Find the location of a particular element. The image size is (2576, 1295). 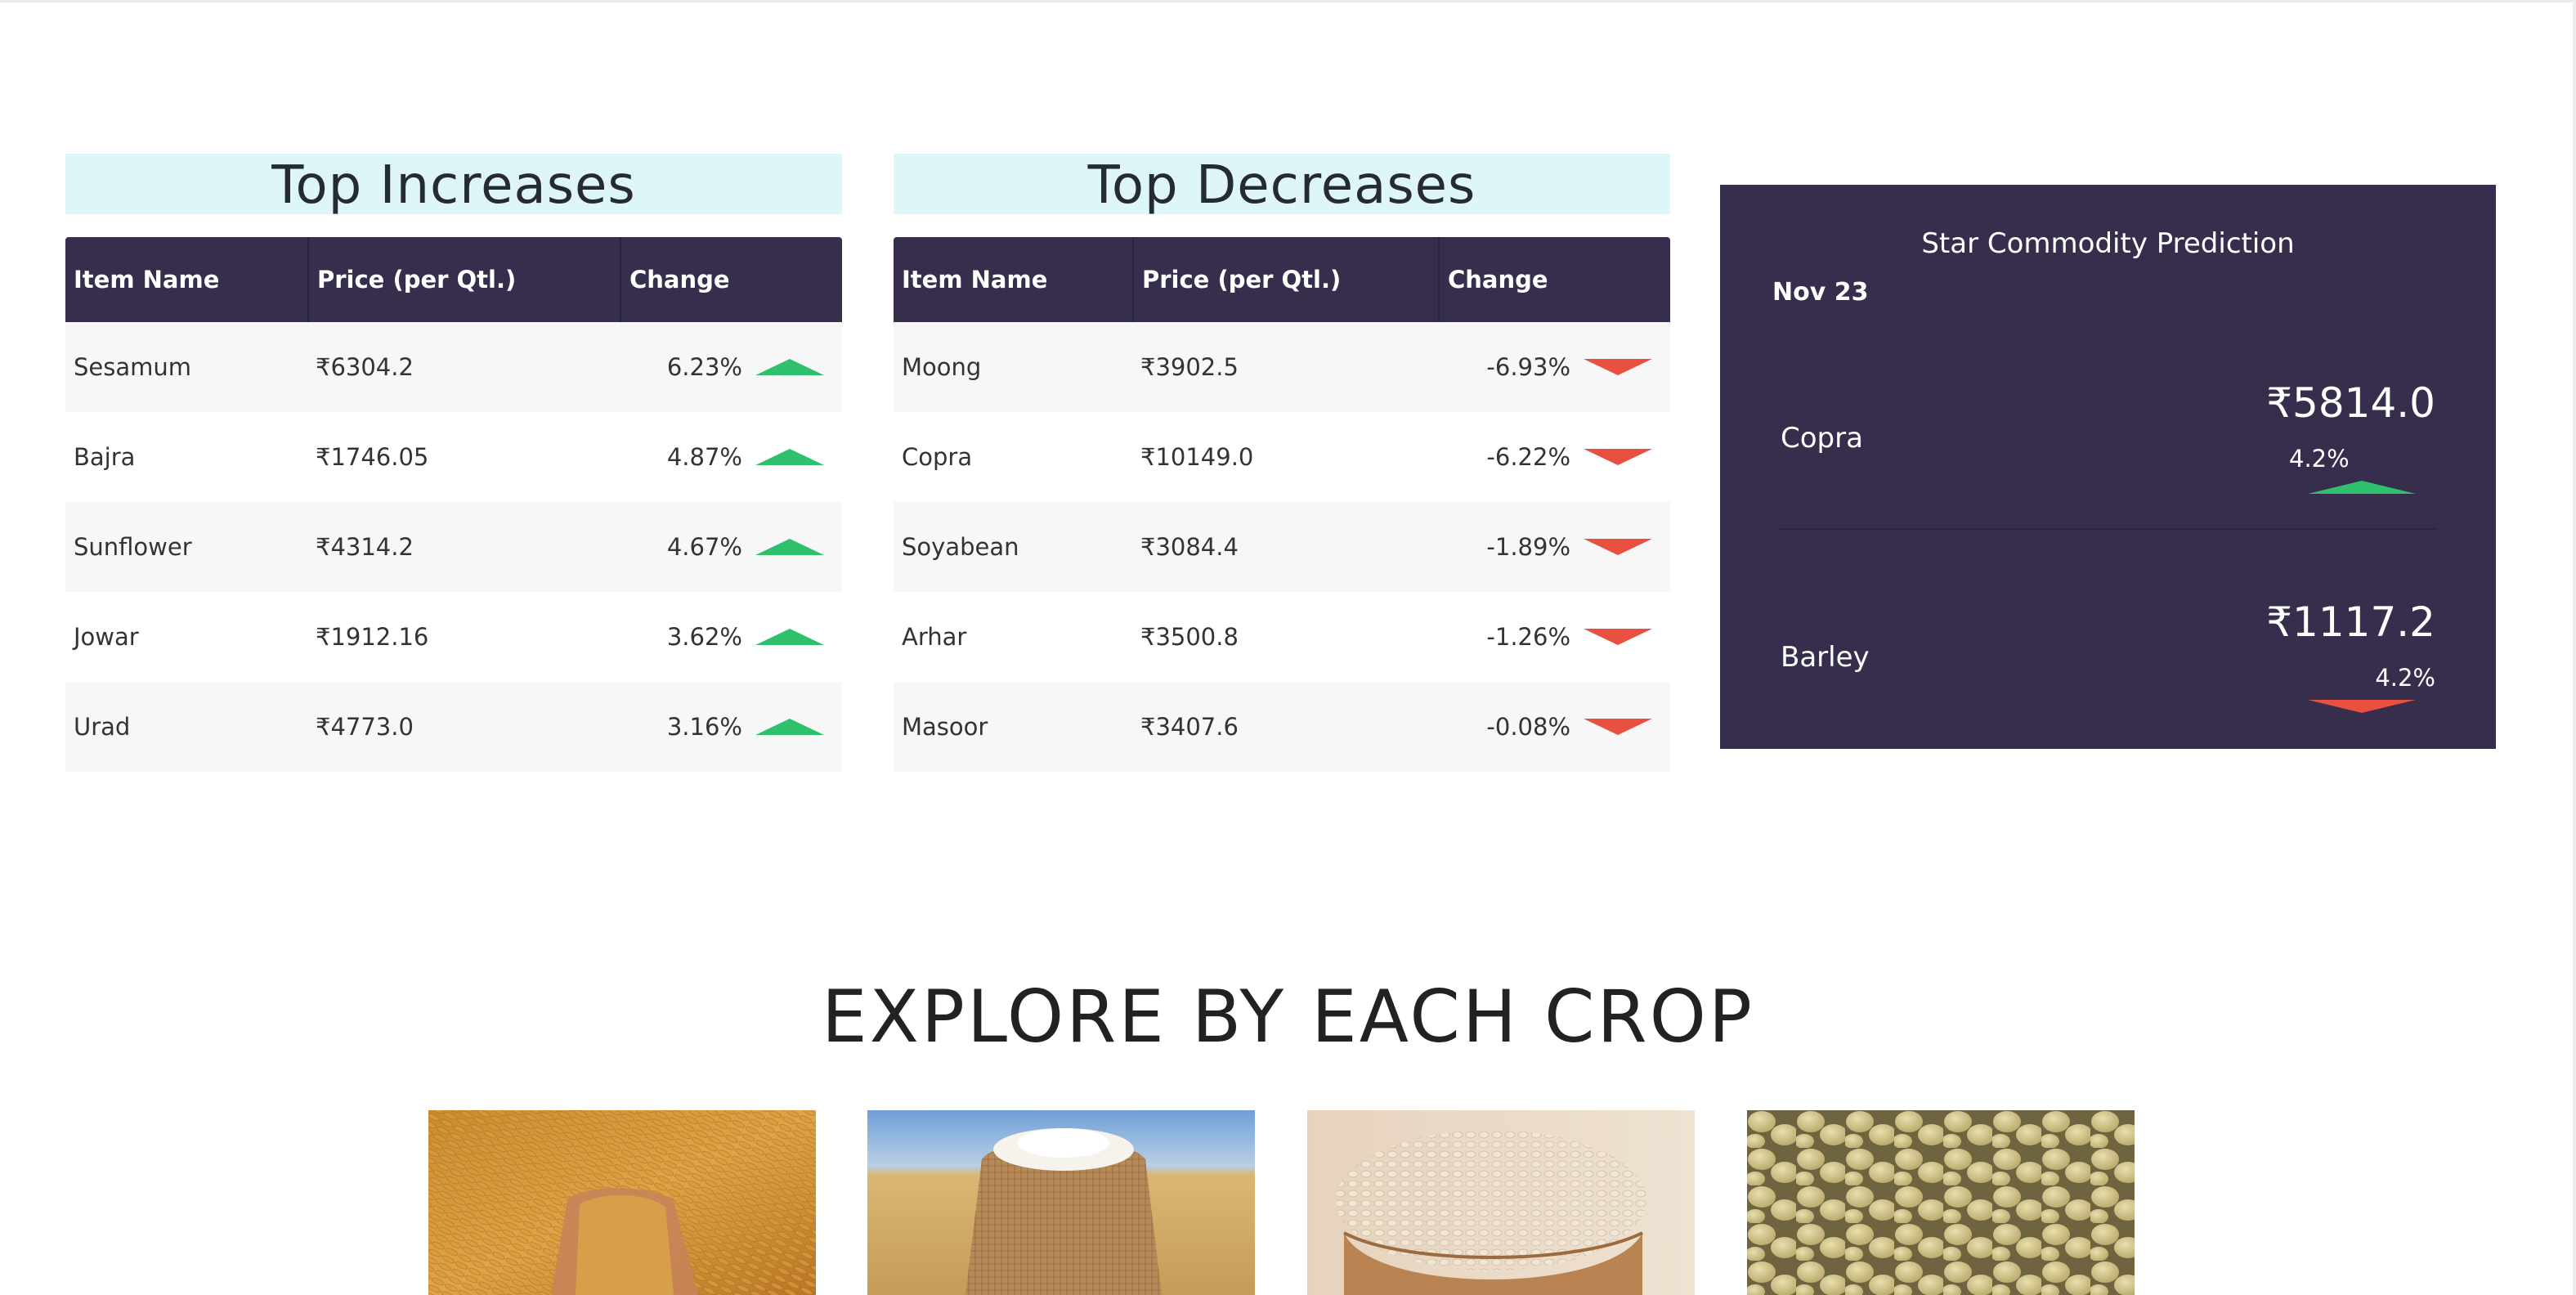

table-row: Masoor ₹3407.6 -0.08% is located at coordinates (1282, 727).